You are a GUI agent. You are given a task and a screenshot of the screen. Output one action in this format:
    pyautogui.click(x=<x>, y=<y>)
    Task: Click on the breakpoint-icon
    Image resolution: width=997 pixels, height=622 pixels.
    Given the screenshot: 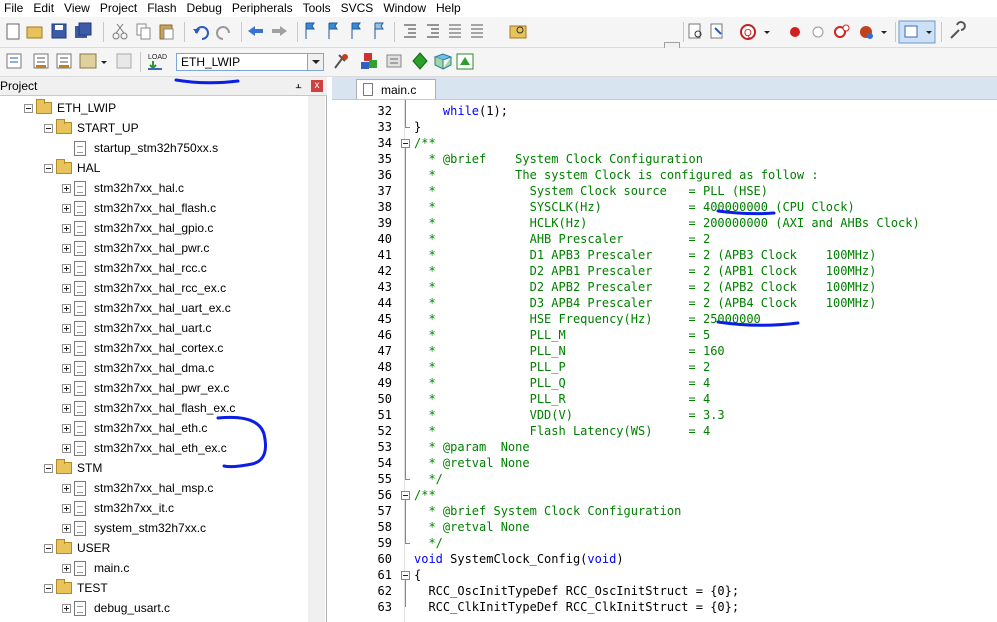 What is the action you would take?
    pyautogui.click(x=795, y=32)
    